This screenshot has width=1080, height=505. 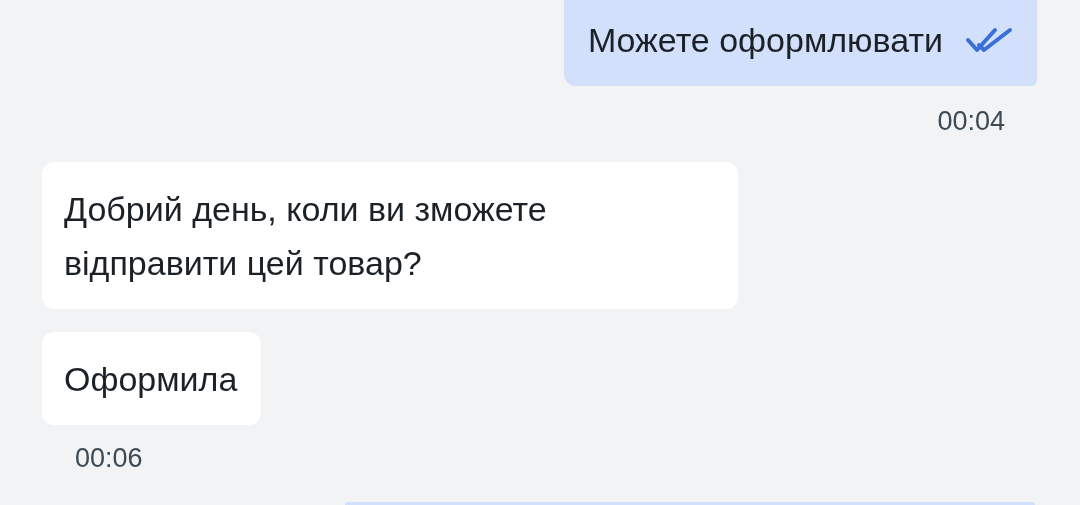 What do you see at coordinates (109, 458) in the screenshot?
I see `message-time: 00:06` at bounding box center [109, 458].